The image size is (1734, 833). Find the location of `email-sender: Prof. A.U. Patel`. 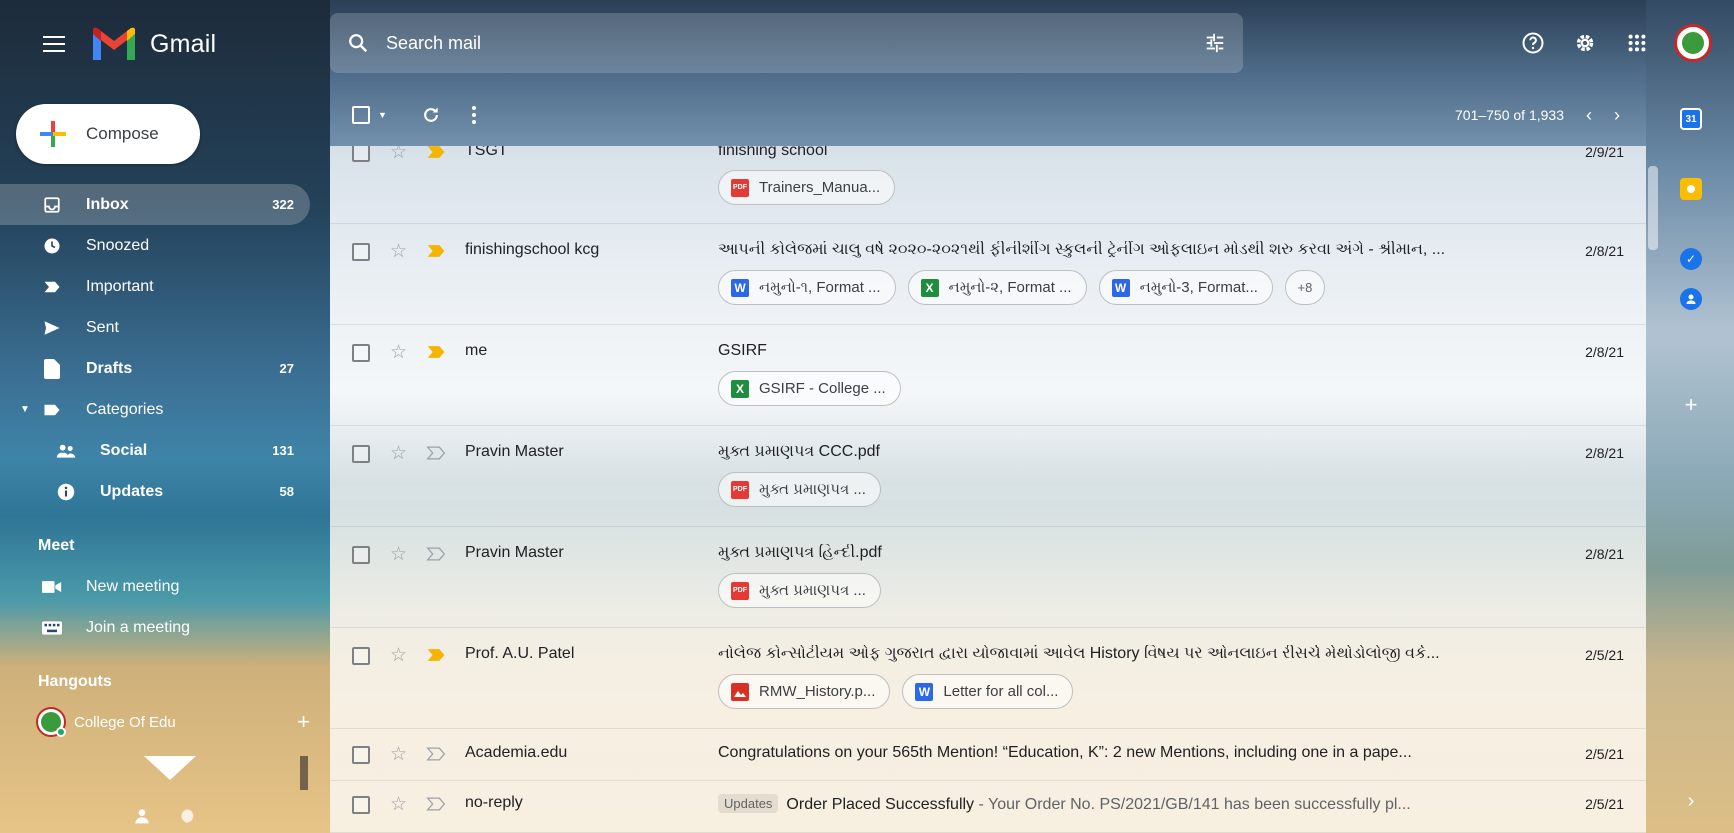

email-sender: Prof. A.U. Patel is located at coordinates (520, 653).